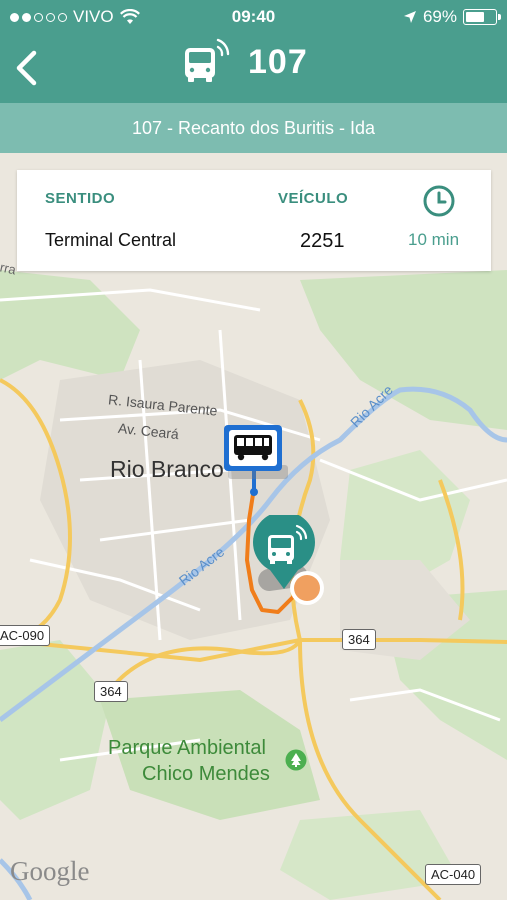  What do you see at coordinates (207, 60) in the screenshot?
I see `bus-signal-icon` at bounding box center [207, 60].